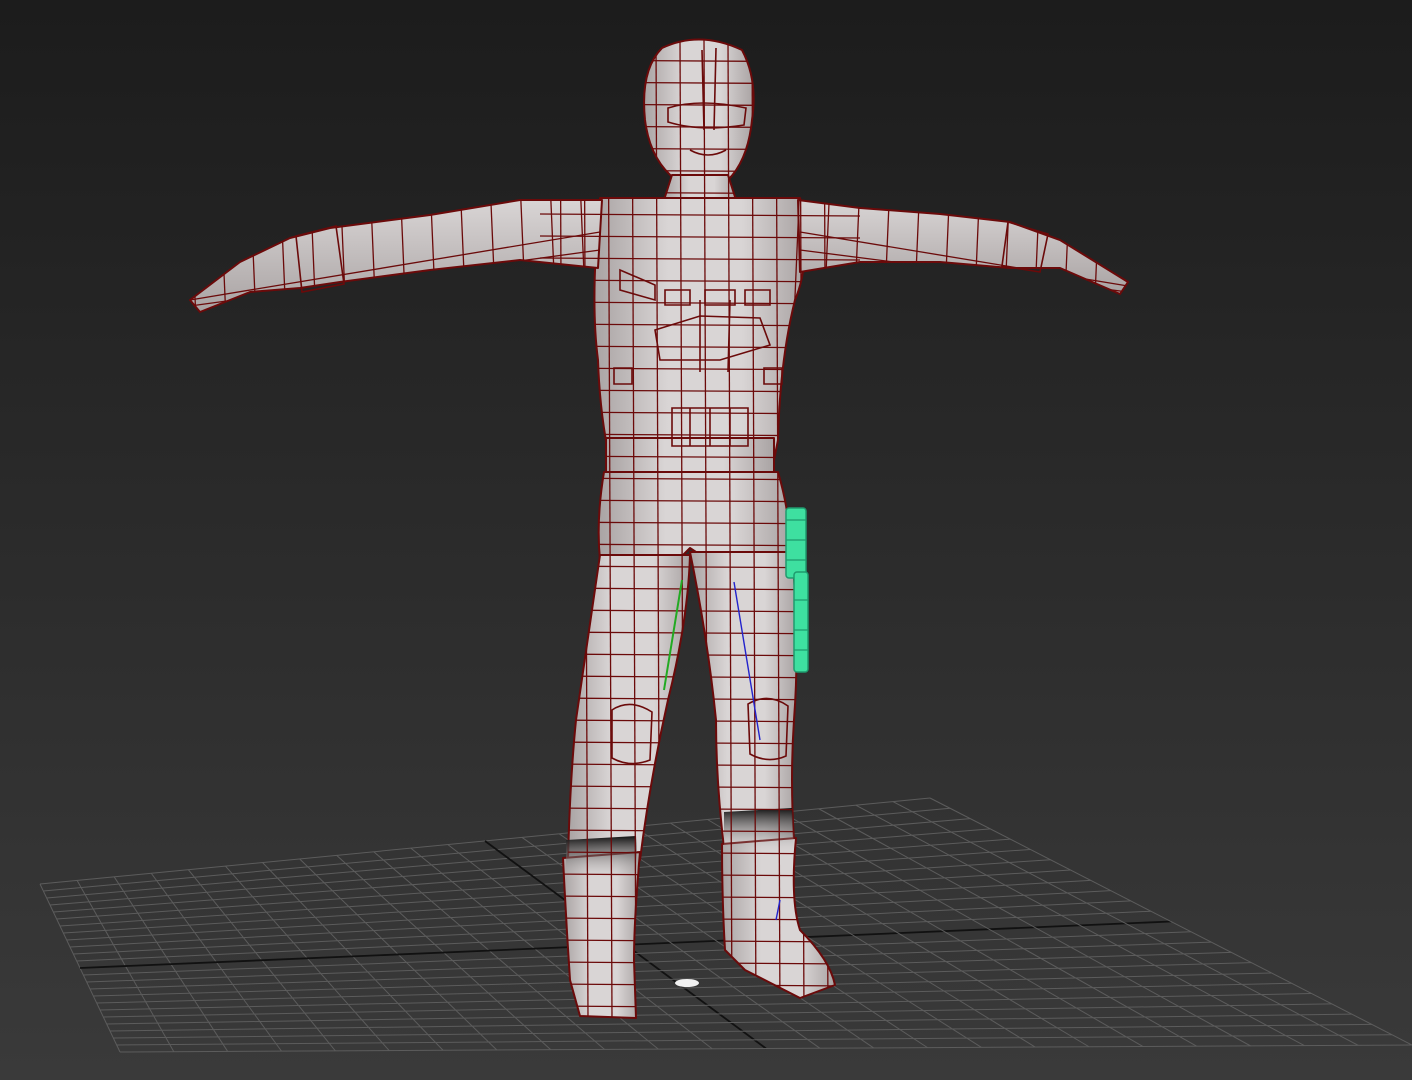 The image size is (1412, 1080). Describe the element at coordinates (602, 858) in the screenshot. I see `boot-shadow-right` at that location.